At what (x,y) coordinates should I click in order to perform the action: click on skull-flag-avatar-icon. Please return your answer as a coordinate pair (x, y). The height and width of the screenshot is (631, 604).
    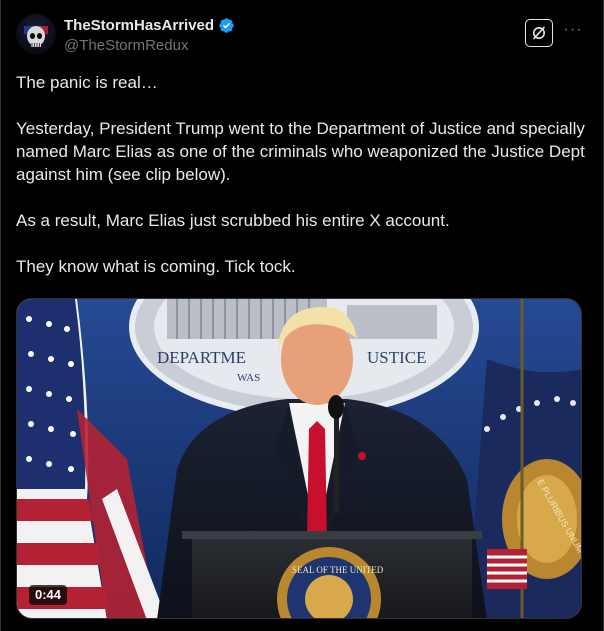
    Looking at the image, I should click on (36, 36).